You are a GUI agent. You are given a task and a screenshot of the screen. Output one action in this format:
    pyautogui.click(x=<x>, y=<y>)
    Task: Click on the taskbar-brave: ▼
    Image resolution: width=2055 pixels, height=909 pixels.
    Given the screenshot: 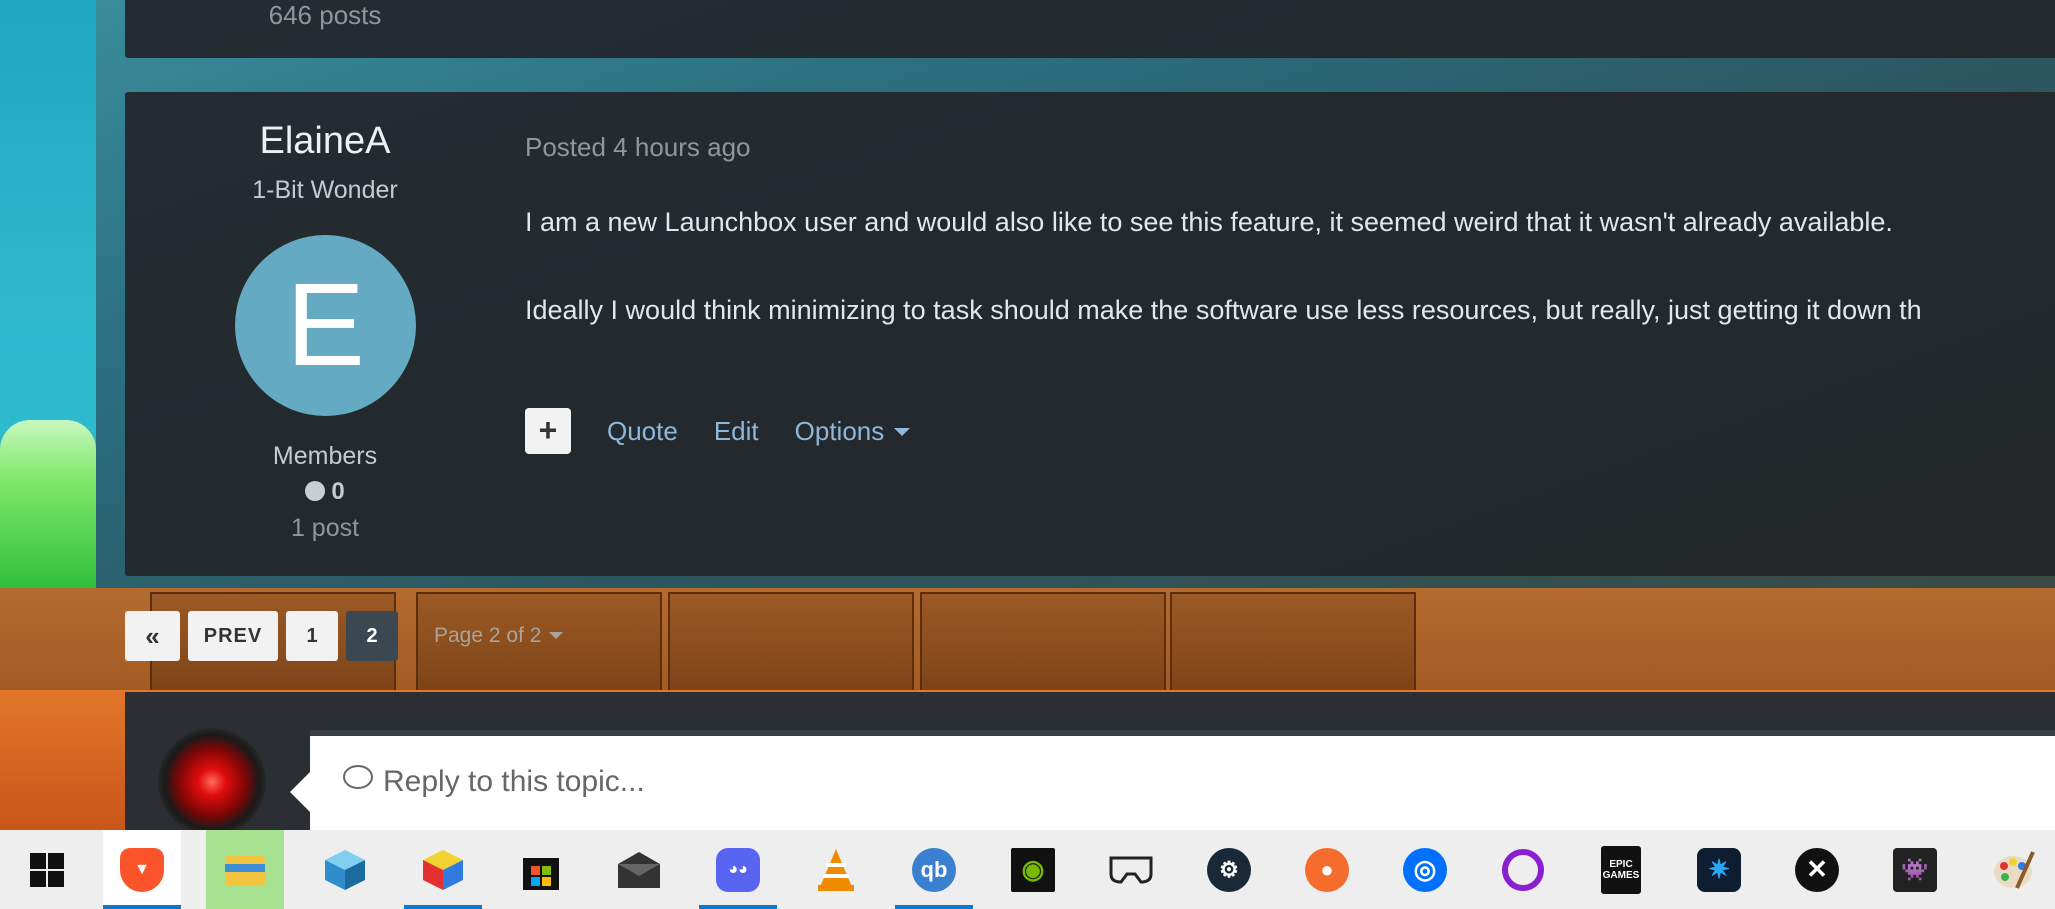 What is the action you would take?
    pyautogui.click(x=142, y=869)
    